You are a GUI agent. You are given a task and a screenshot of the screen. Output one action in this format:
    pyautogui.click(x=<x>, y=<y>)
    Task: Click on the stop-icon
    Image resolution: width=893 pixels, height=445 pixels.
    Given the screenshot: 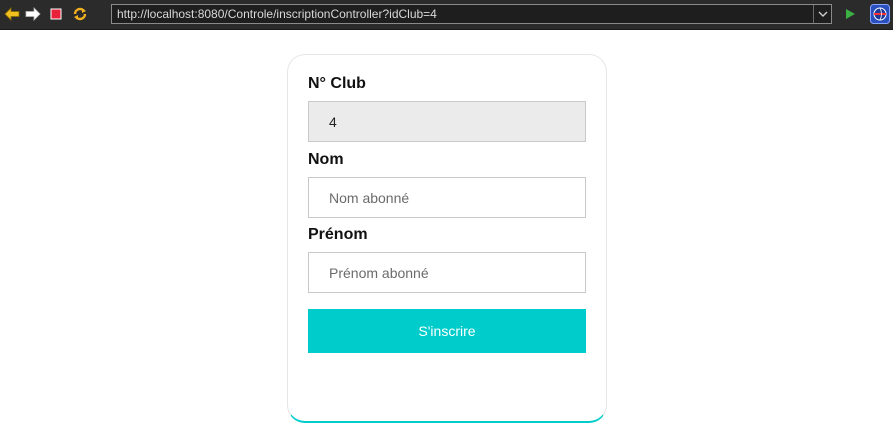 What is the action you would take?
    pyautogui.click(x=56, y=14)
    